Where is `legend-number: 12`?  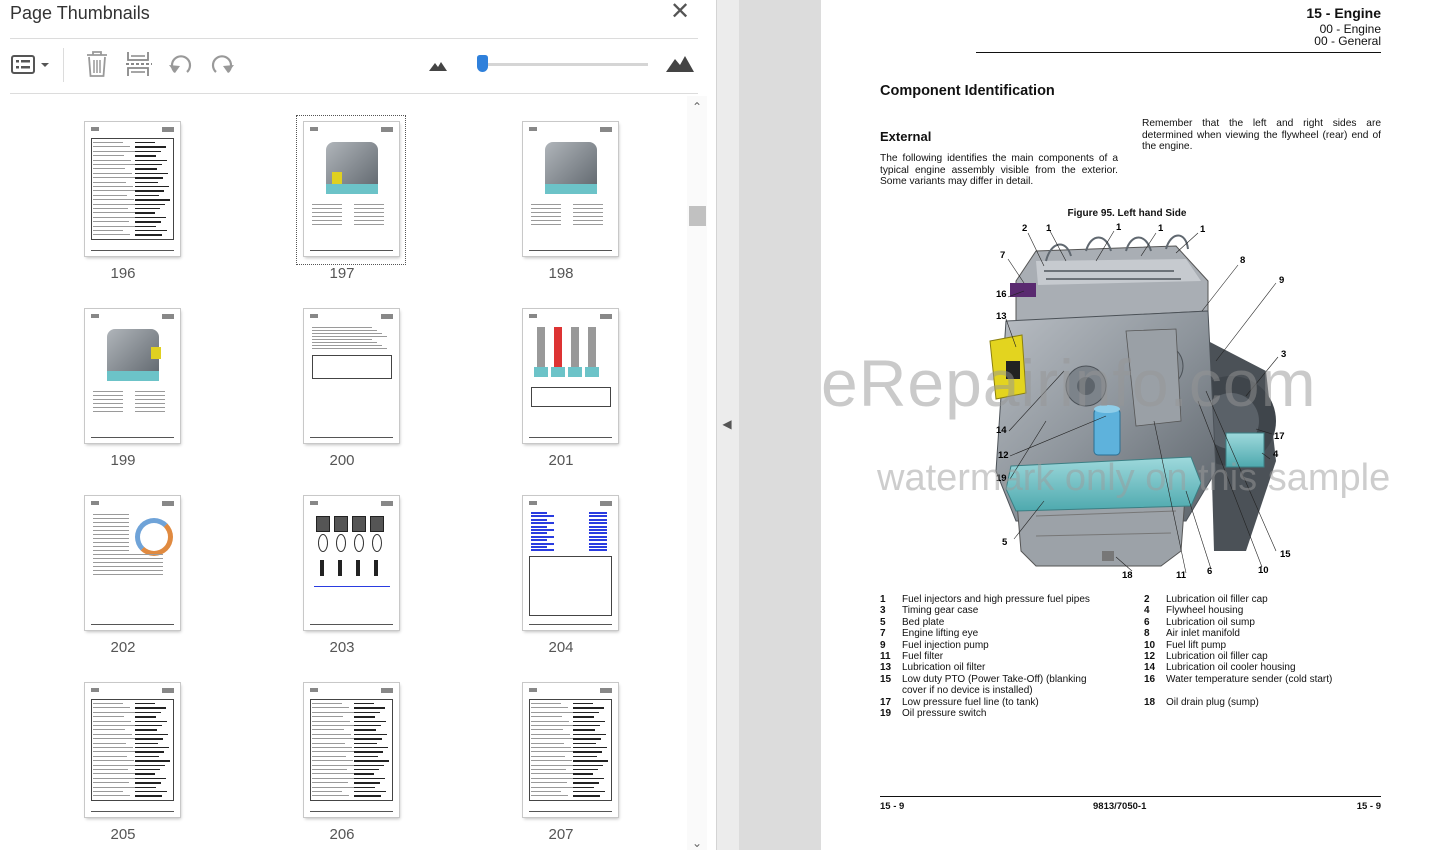
legend-number: 12 is located at coordinates (1150, 656).